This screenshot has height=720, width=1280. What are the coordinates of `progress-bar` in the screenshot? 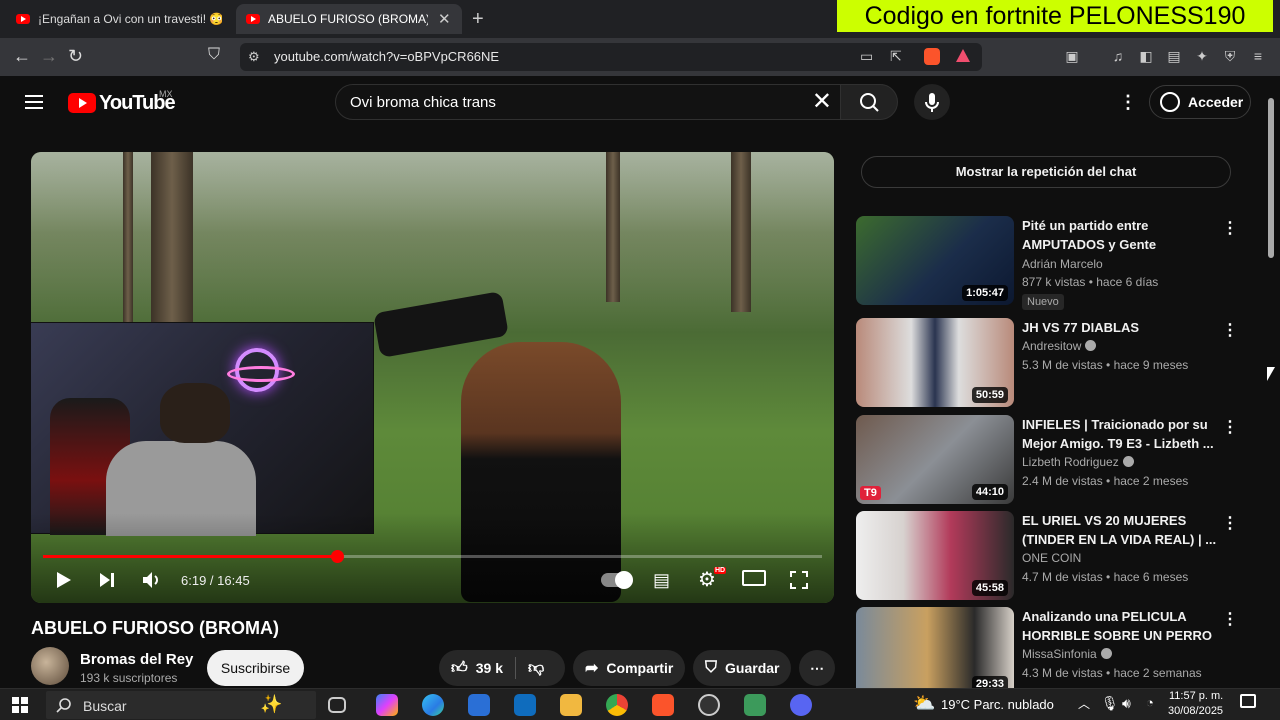 It's located at (432, 556).